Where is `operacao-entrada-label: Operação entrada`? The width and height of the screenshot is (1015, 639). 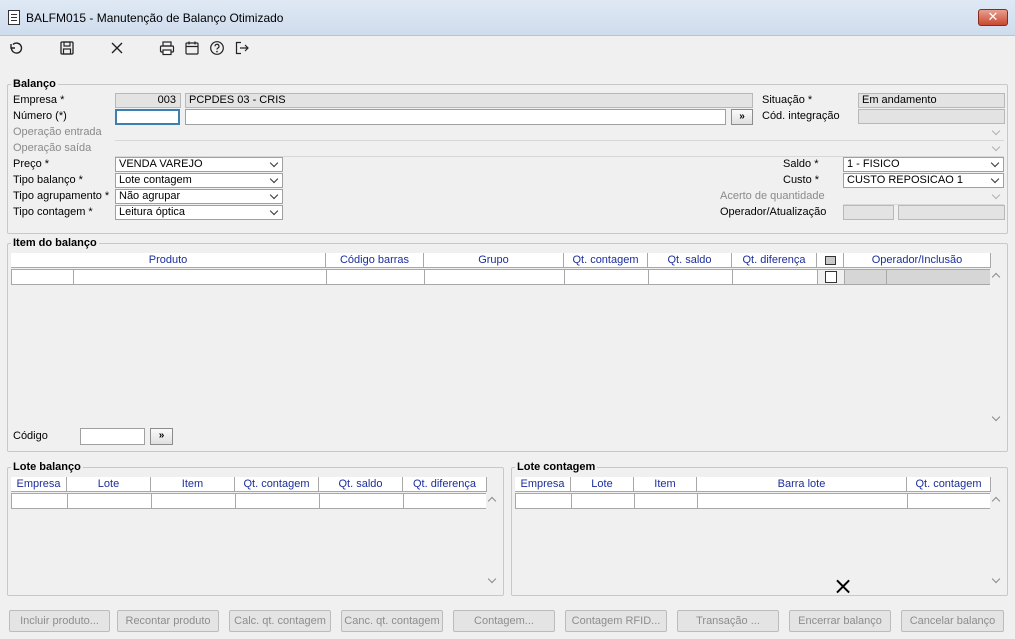 operacao-entrada-label: Operação entrada is located at coordinates (57, 132).